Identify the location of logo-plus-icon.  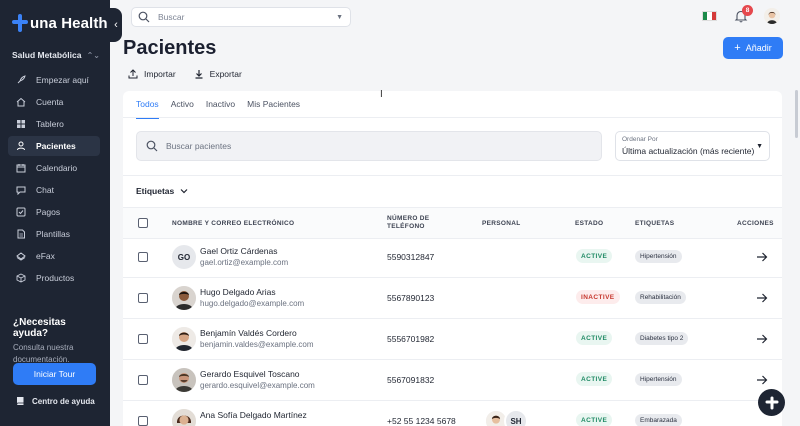
(771, 402).